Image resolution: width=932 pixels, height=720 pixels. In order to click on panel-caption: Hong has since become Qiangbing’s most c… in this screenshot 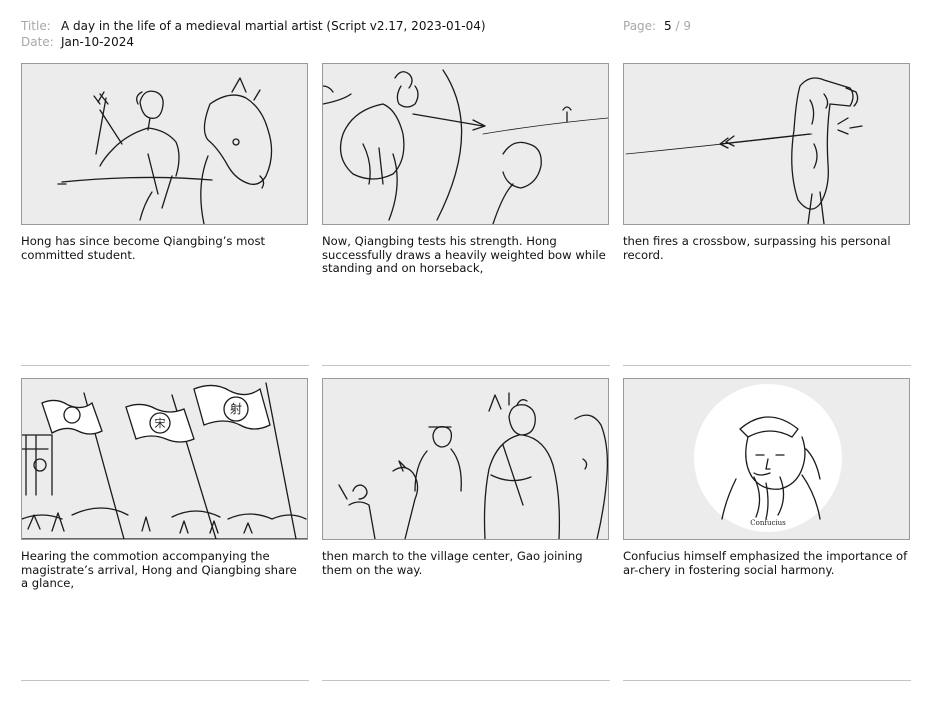, I will do `click(143, 248)`.